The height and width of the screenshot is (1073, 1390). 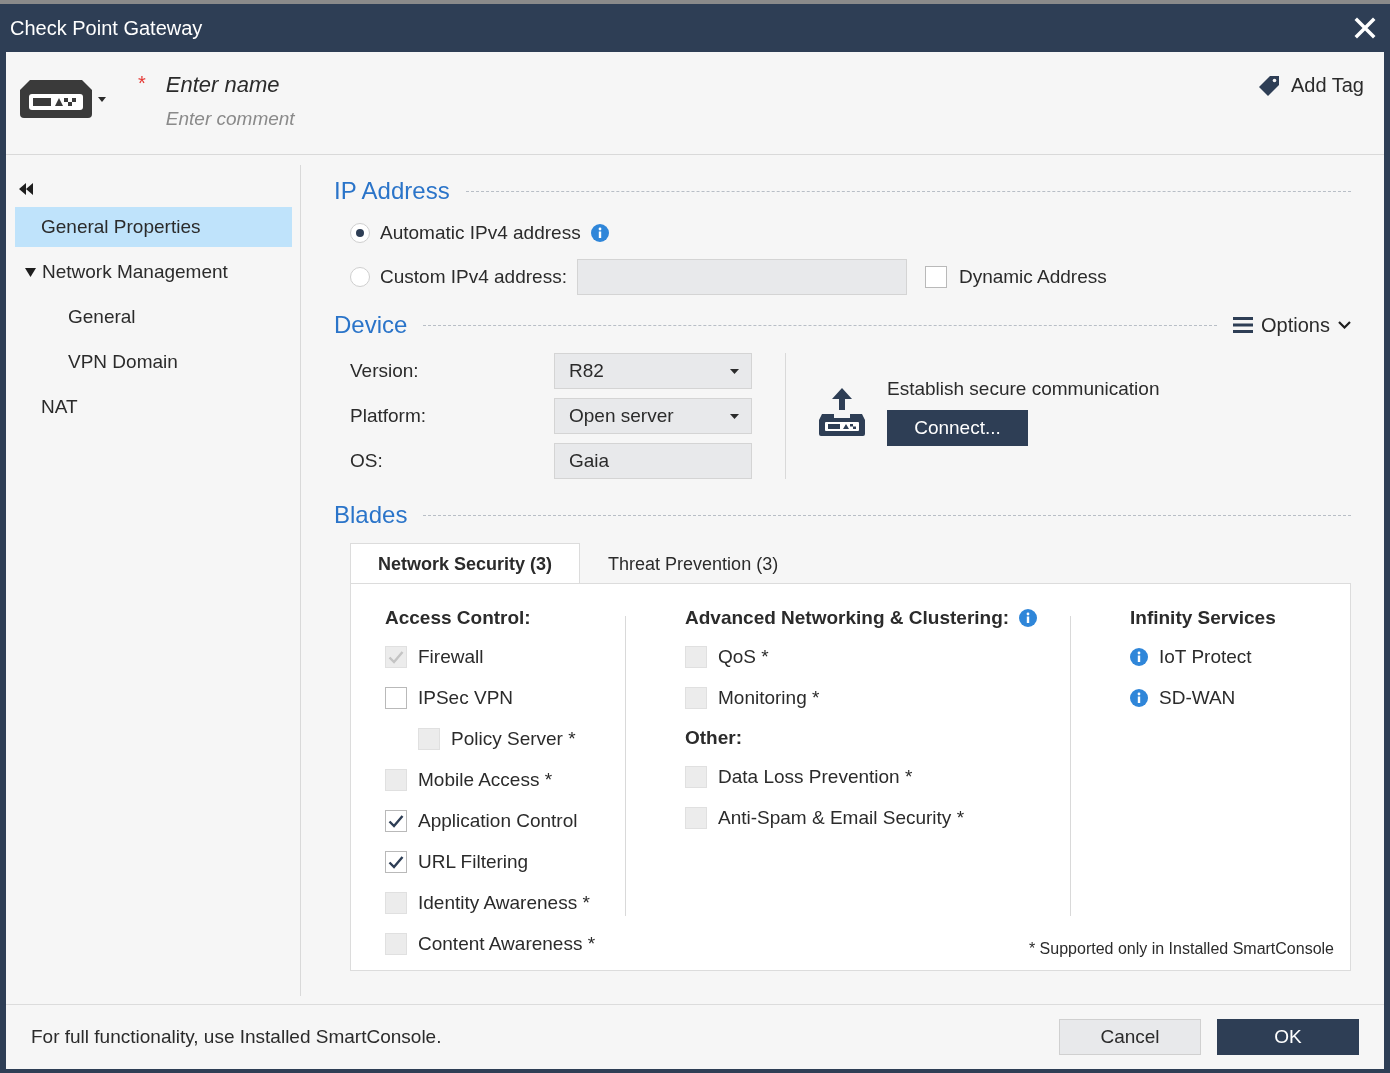 I want to click on menu-icon, so click(x=1243, y=325).